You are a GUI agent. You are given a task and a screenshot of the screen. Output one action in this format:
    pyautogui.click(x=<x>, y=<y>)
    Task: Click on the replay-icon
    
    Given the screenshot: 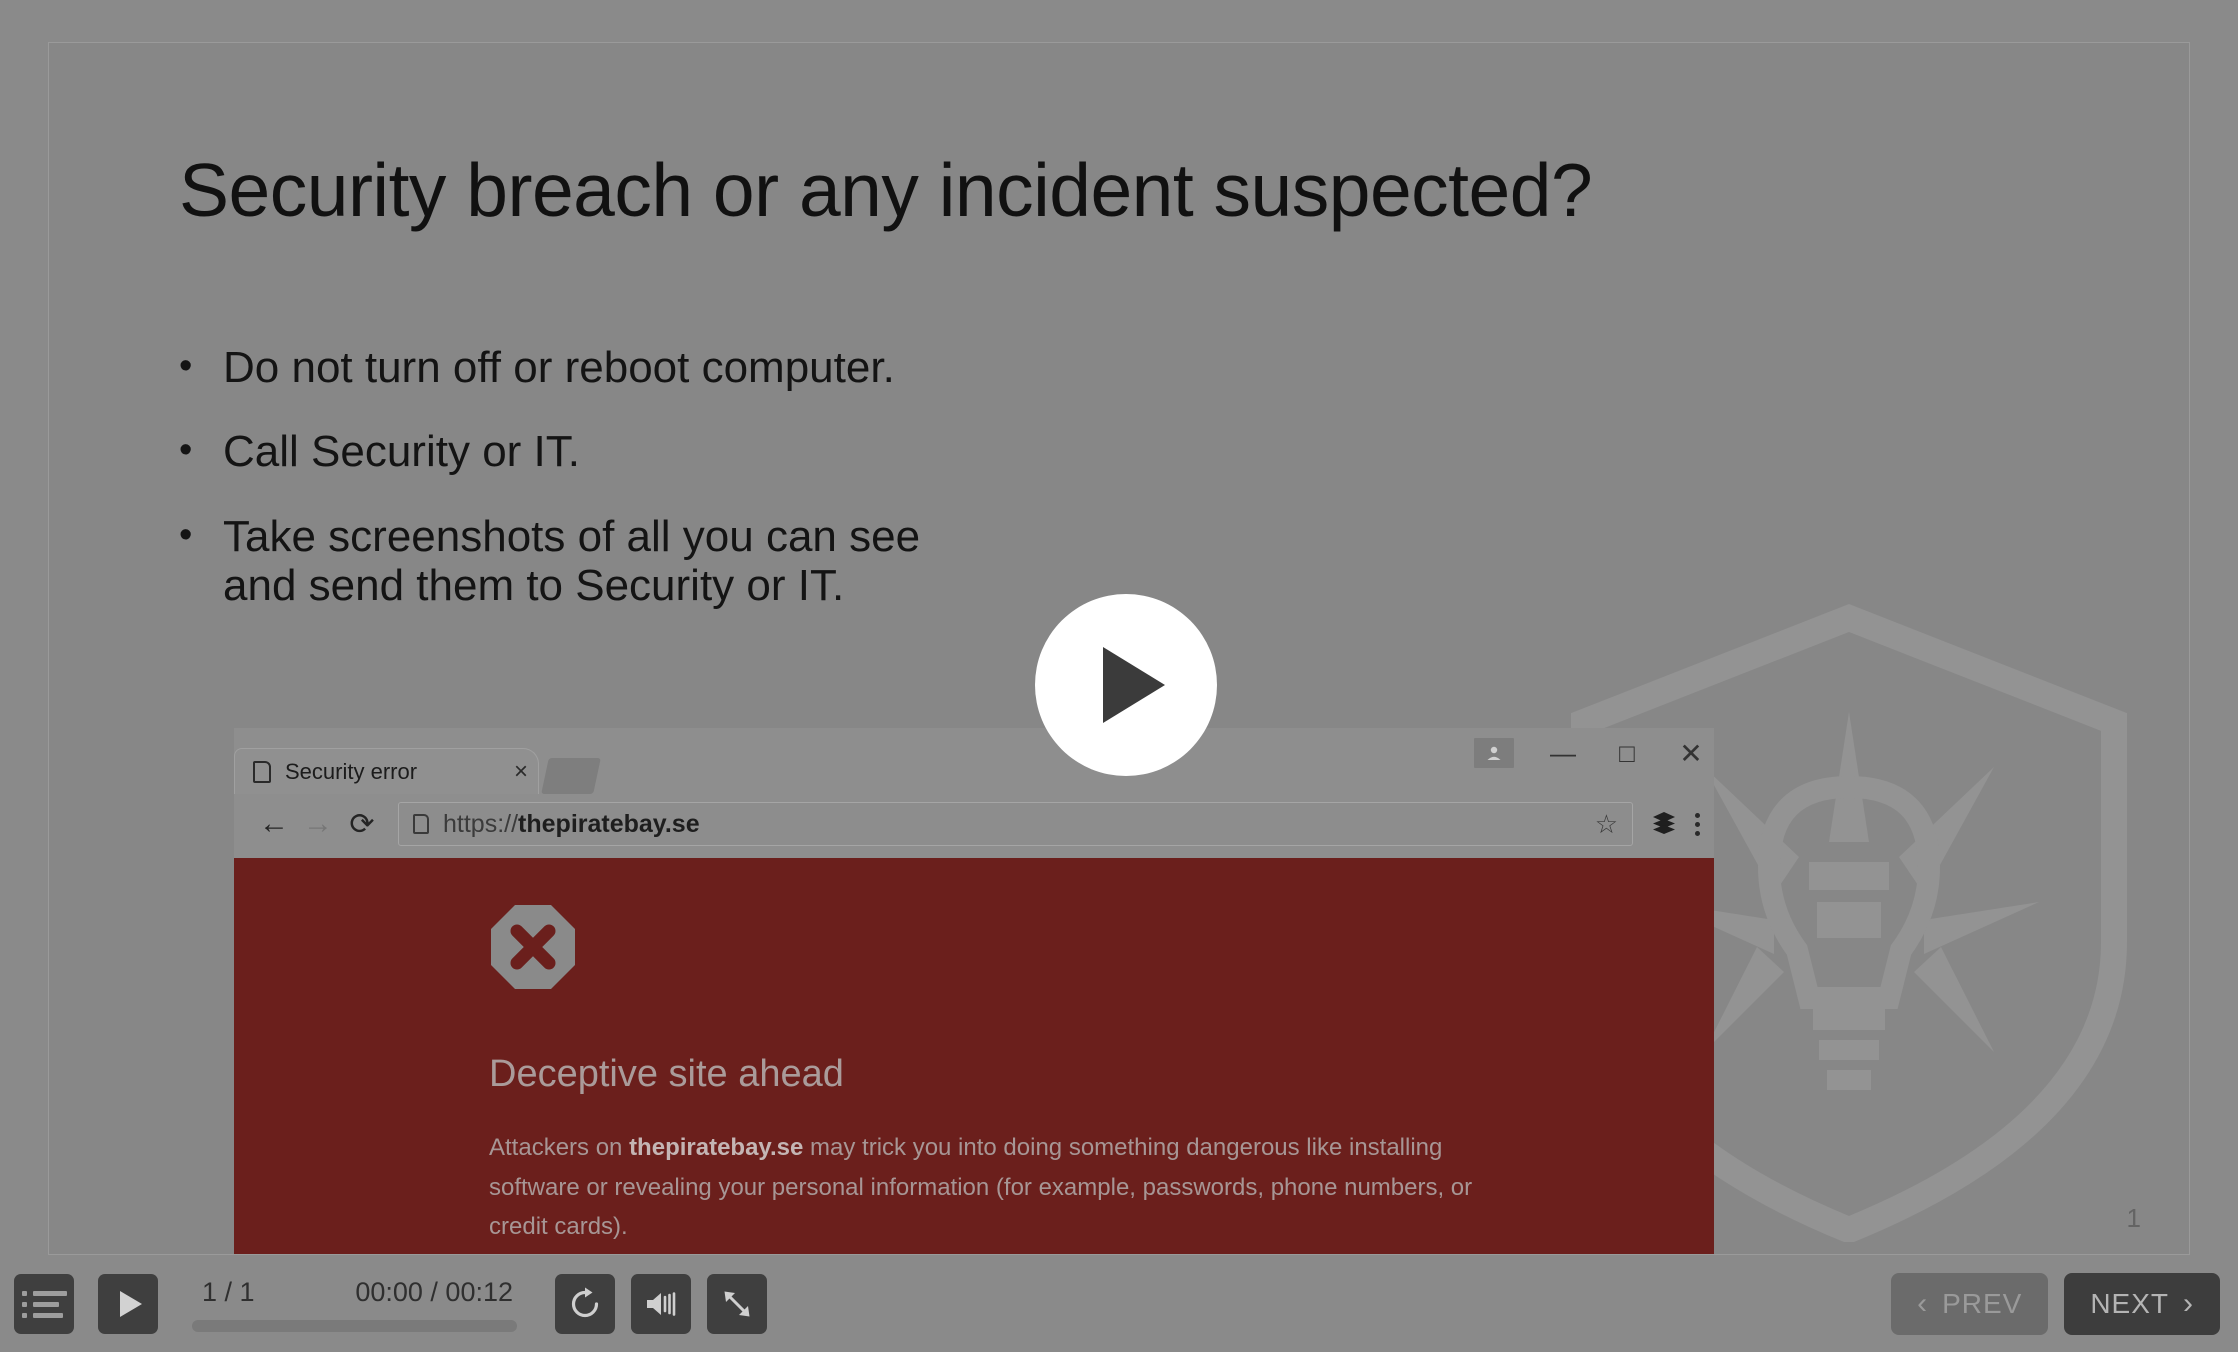 What is the action you would take?
    pyautogui.click(x=585, y=1302)
    